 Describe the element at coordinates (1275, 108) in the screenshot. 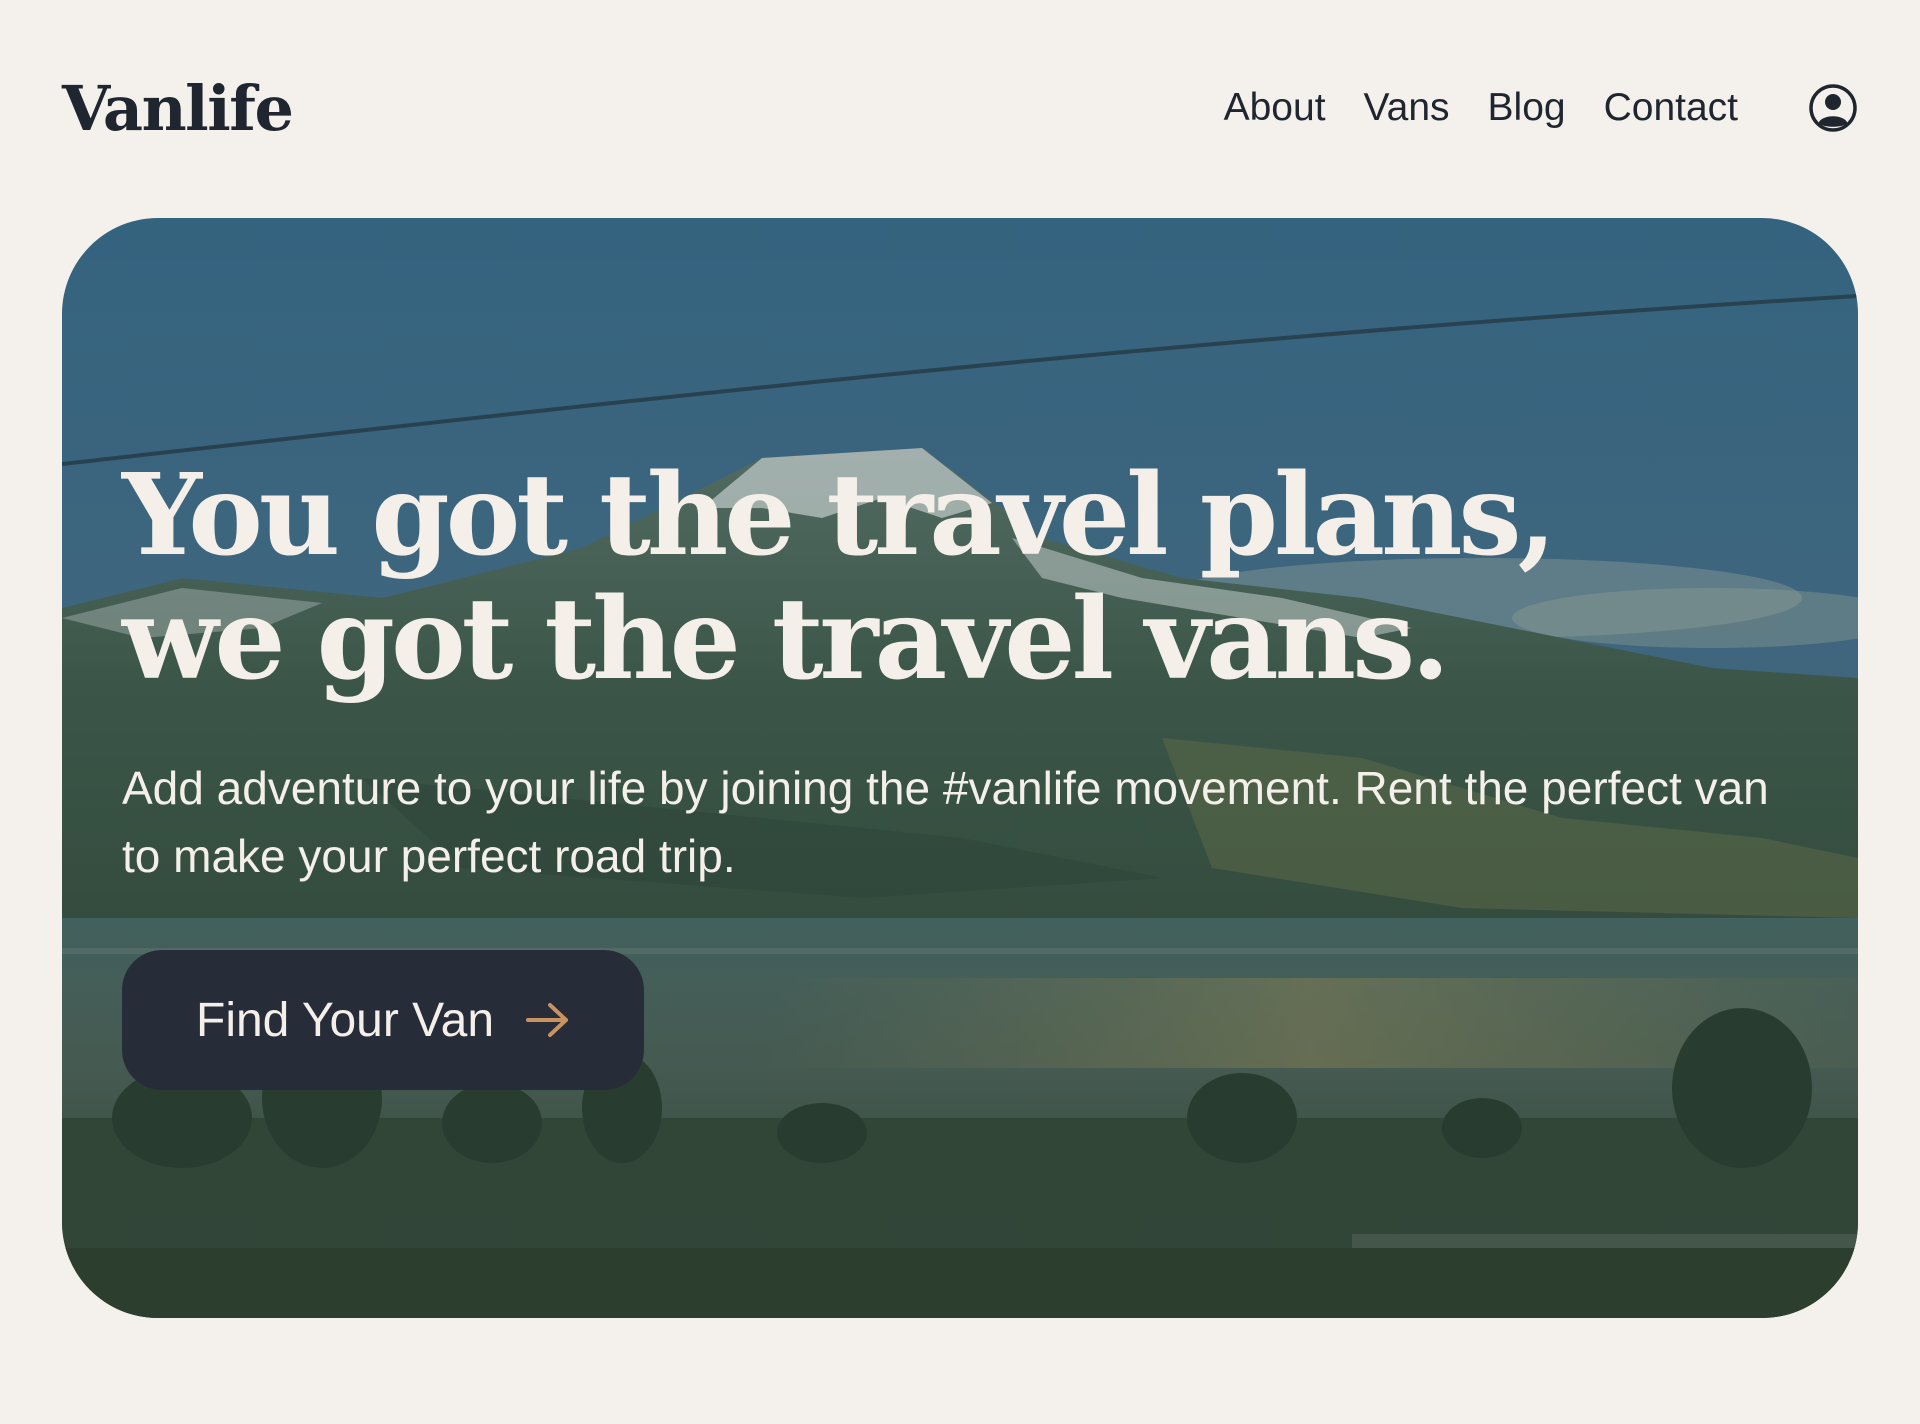

I see `nav-link-about: About` at that location.